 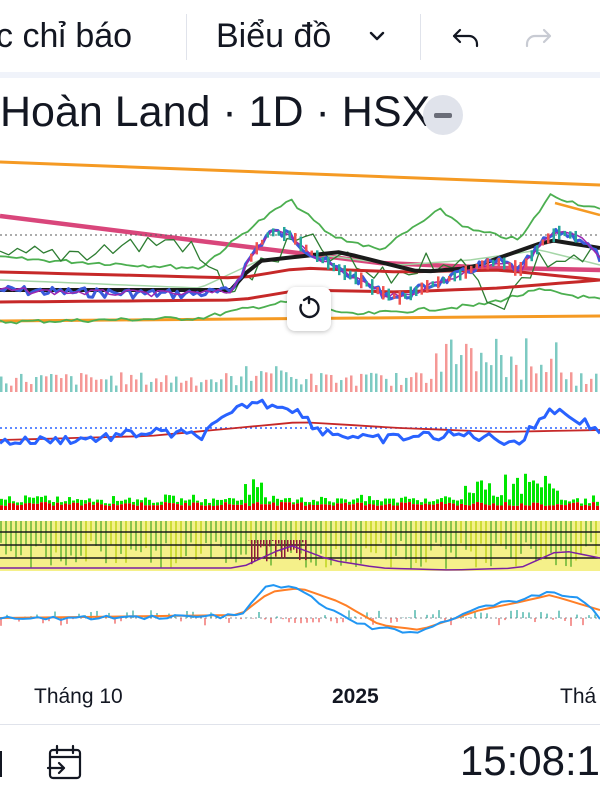 What do you see at coordinates (273, 36) in the screenshot?
I see `chart-type-button: Biểu đồ` at bounding box center [273, 36].